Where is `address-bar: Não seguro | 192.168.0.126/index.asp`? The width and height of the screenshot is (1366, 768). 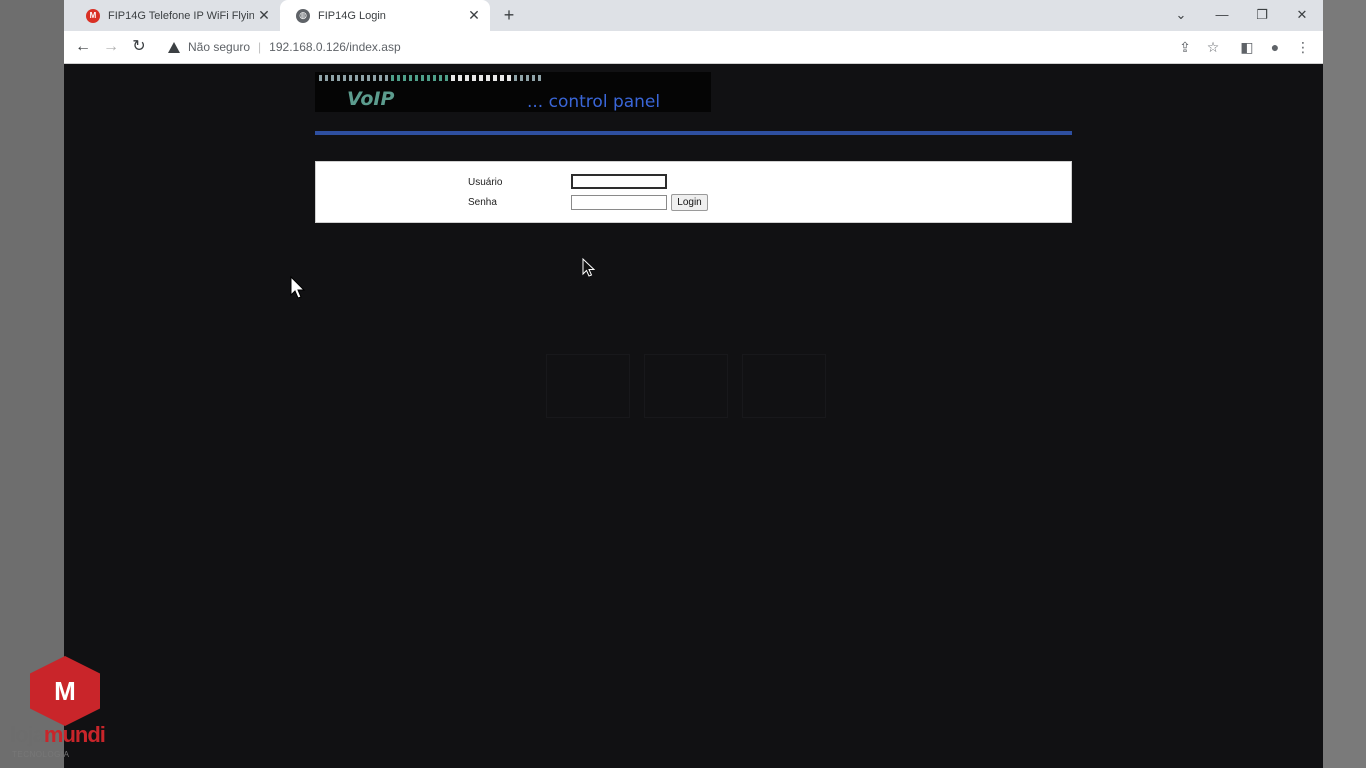 address-bar: Não seguro | 192.168.0.126/index.asp is located at coordinates (661, 47).